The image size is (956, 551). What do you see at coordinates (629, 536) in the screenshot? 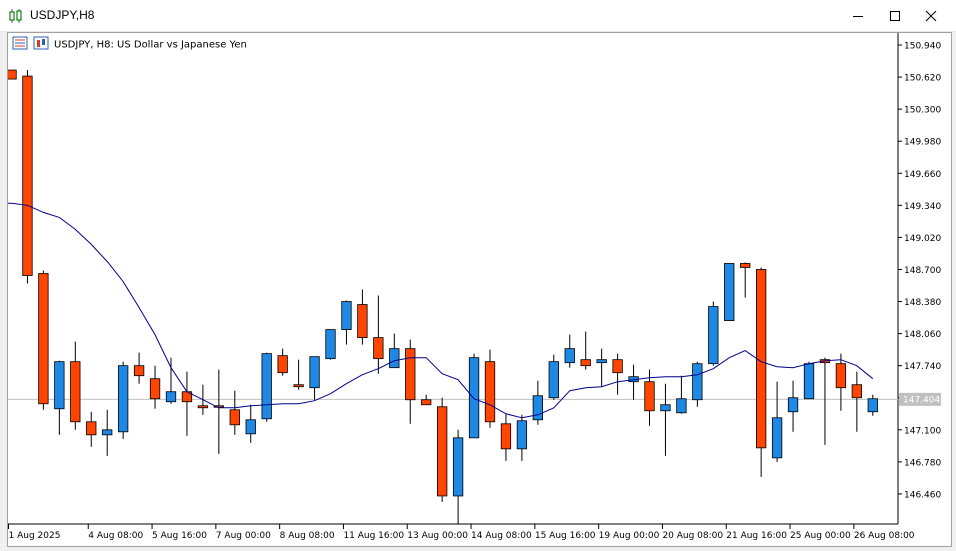
I see `time-tick-label: 19 Aug 00:00` at bounding box center [629, 536].